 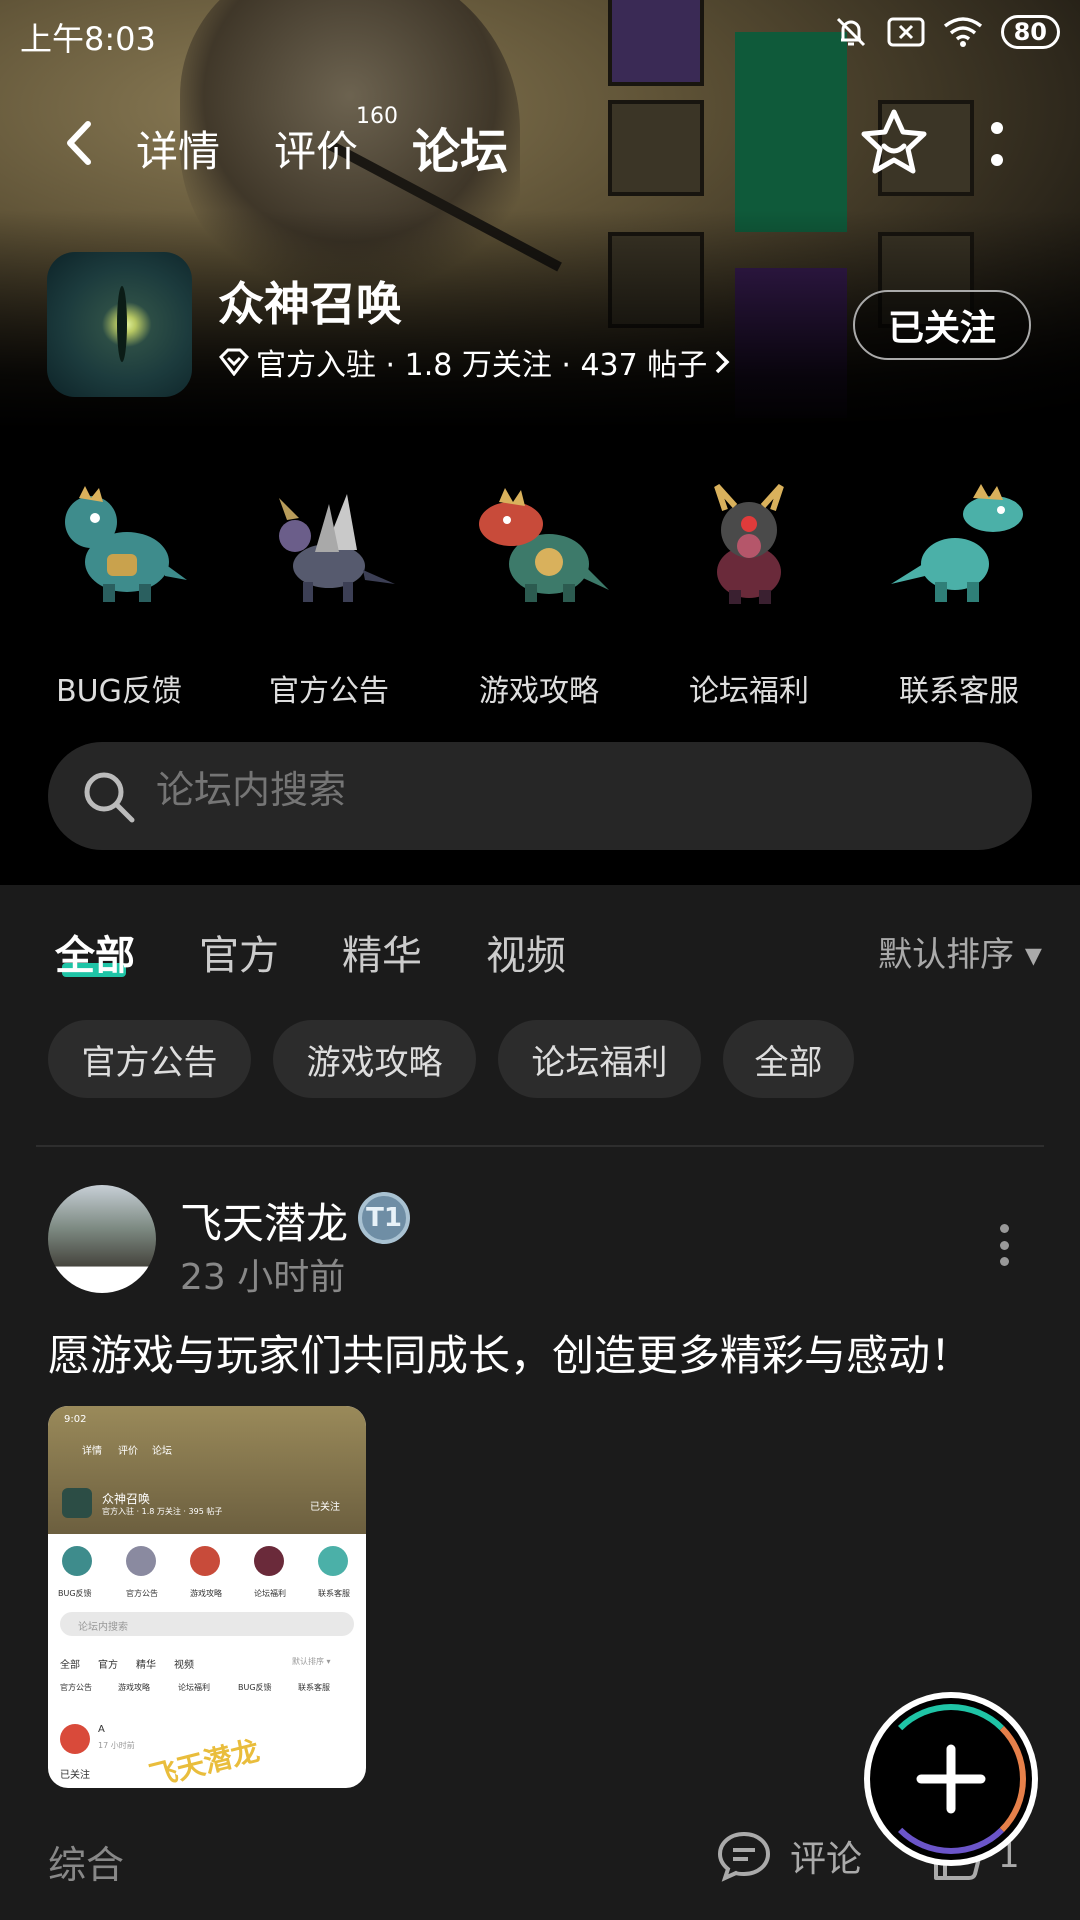 I want to click on tab-details: 详情, so click(x=178, y=148).